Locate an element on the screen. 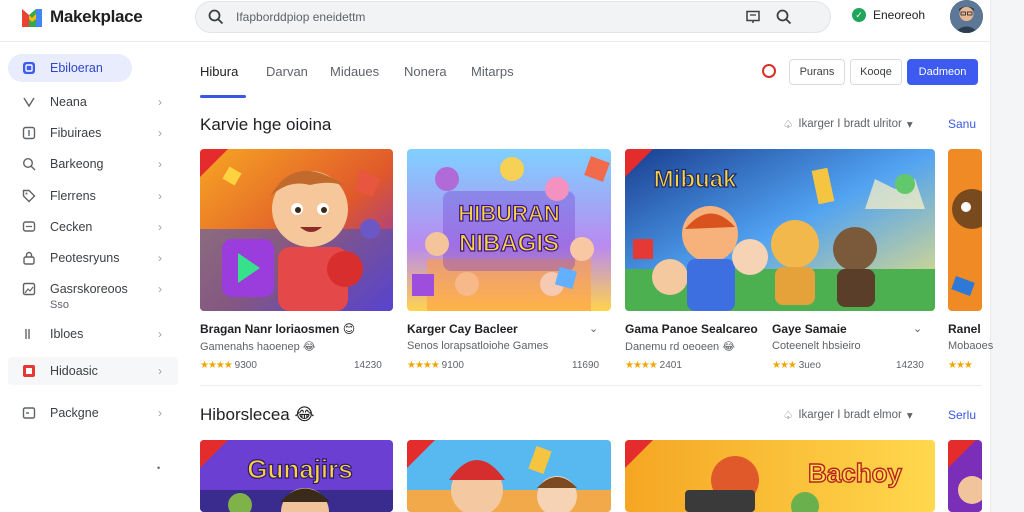  art-title: HIBURAN is located at coordinates (508, 213).